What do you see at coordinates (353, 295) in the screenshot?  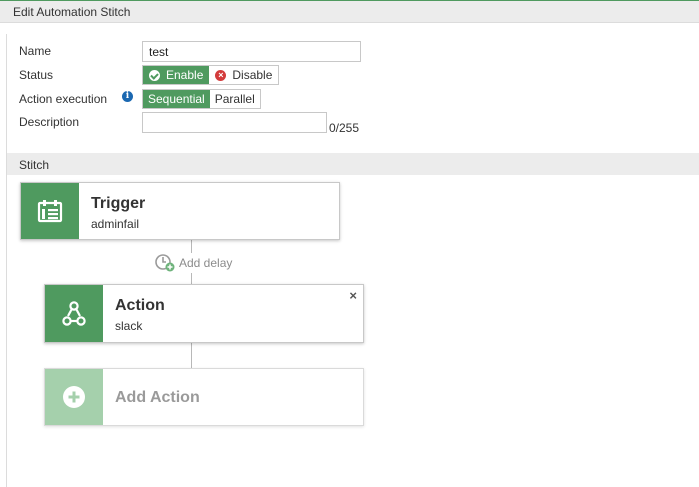 I see `remove-action-icon: ×` at bounding box center [353, 295].